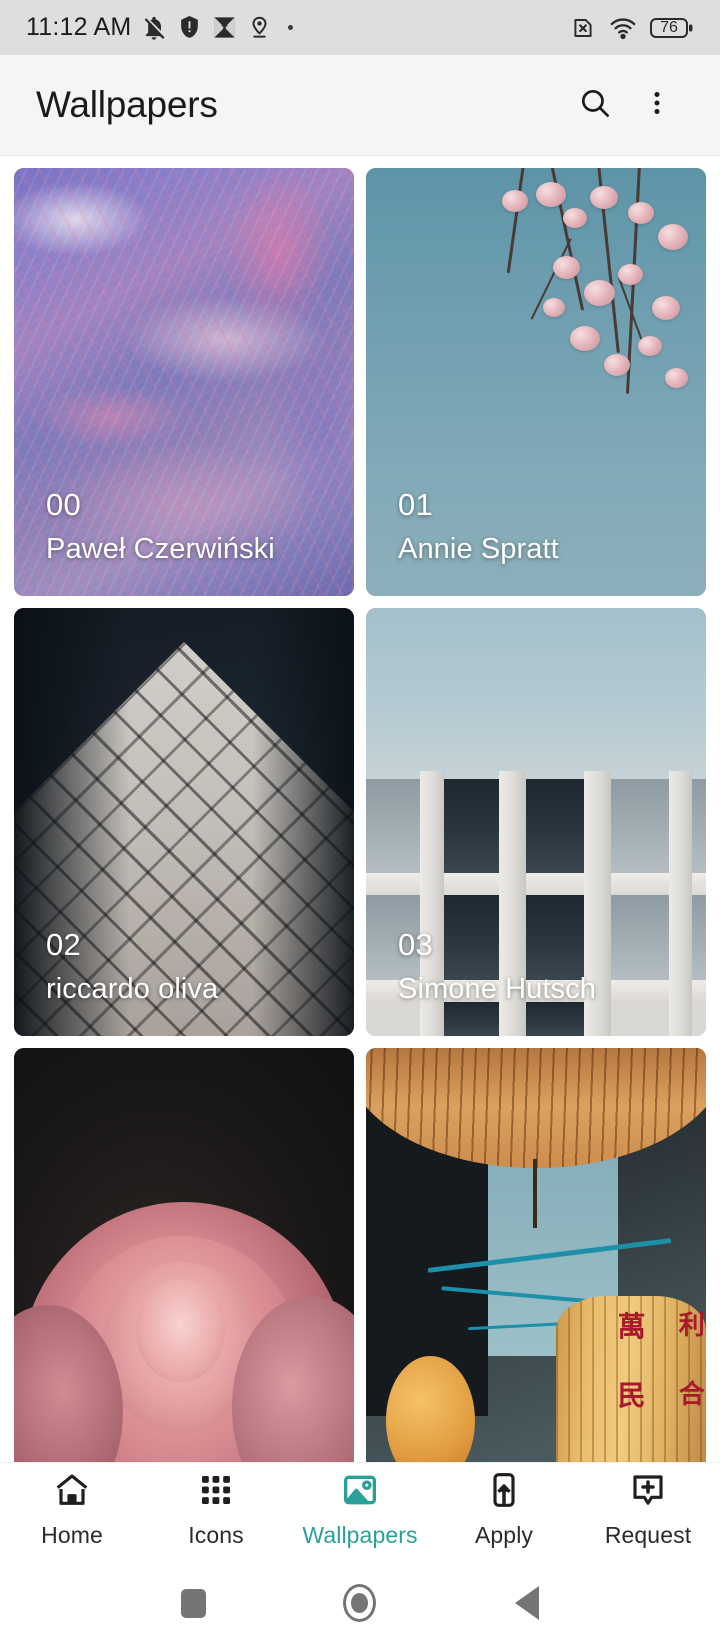  What do you see at coordinates (497, 988) in the screenshot?
I see `wallpaper-author: Simone Hutsch` at bounding box center [497, 988].